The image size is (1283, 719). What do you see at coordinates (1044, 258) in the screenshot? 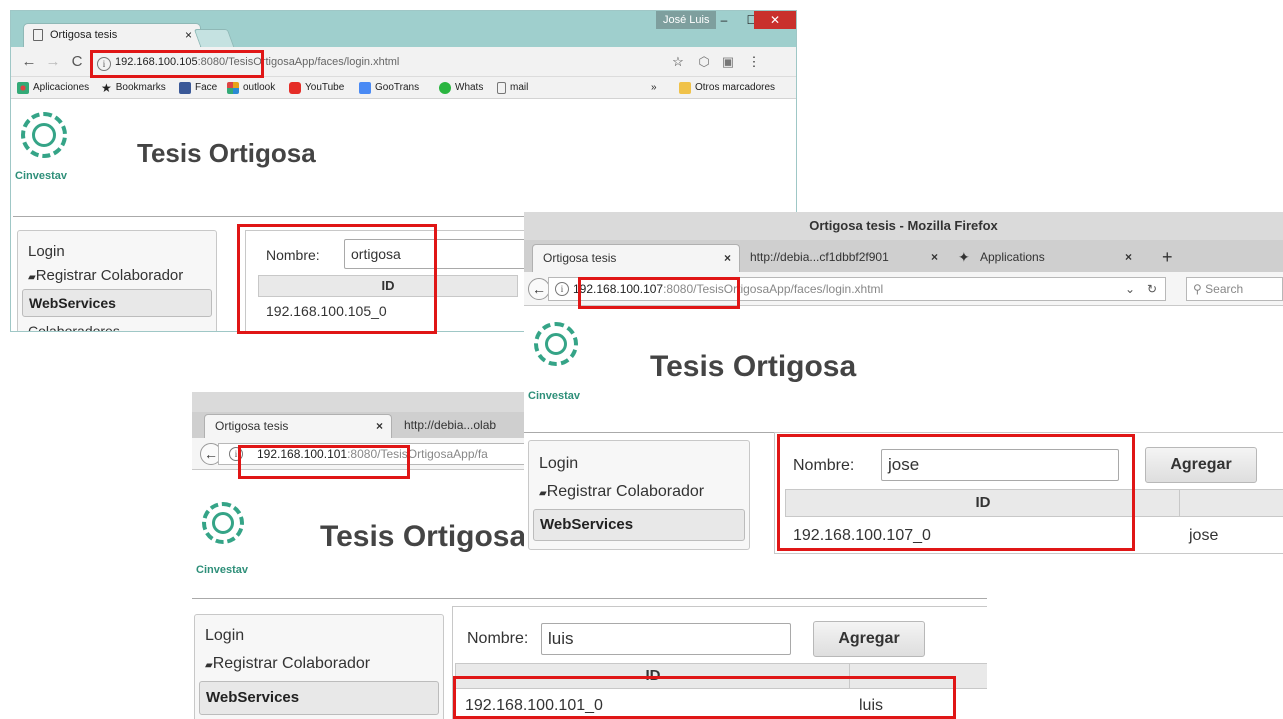
I see `tab-applications: ✦ Applications ×` at bounding box center [1044, 258].